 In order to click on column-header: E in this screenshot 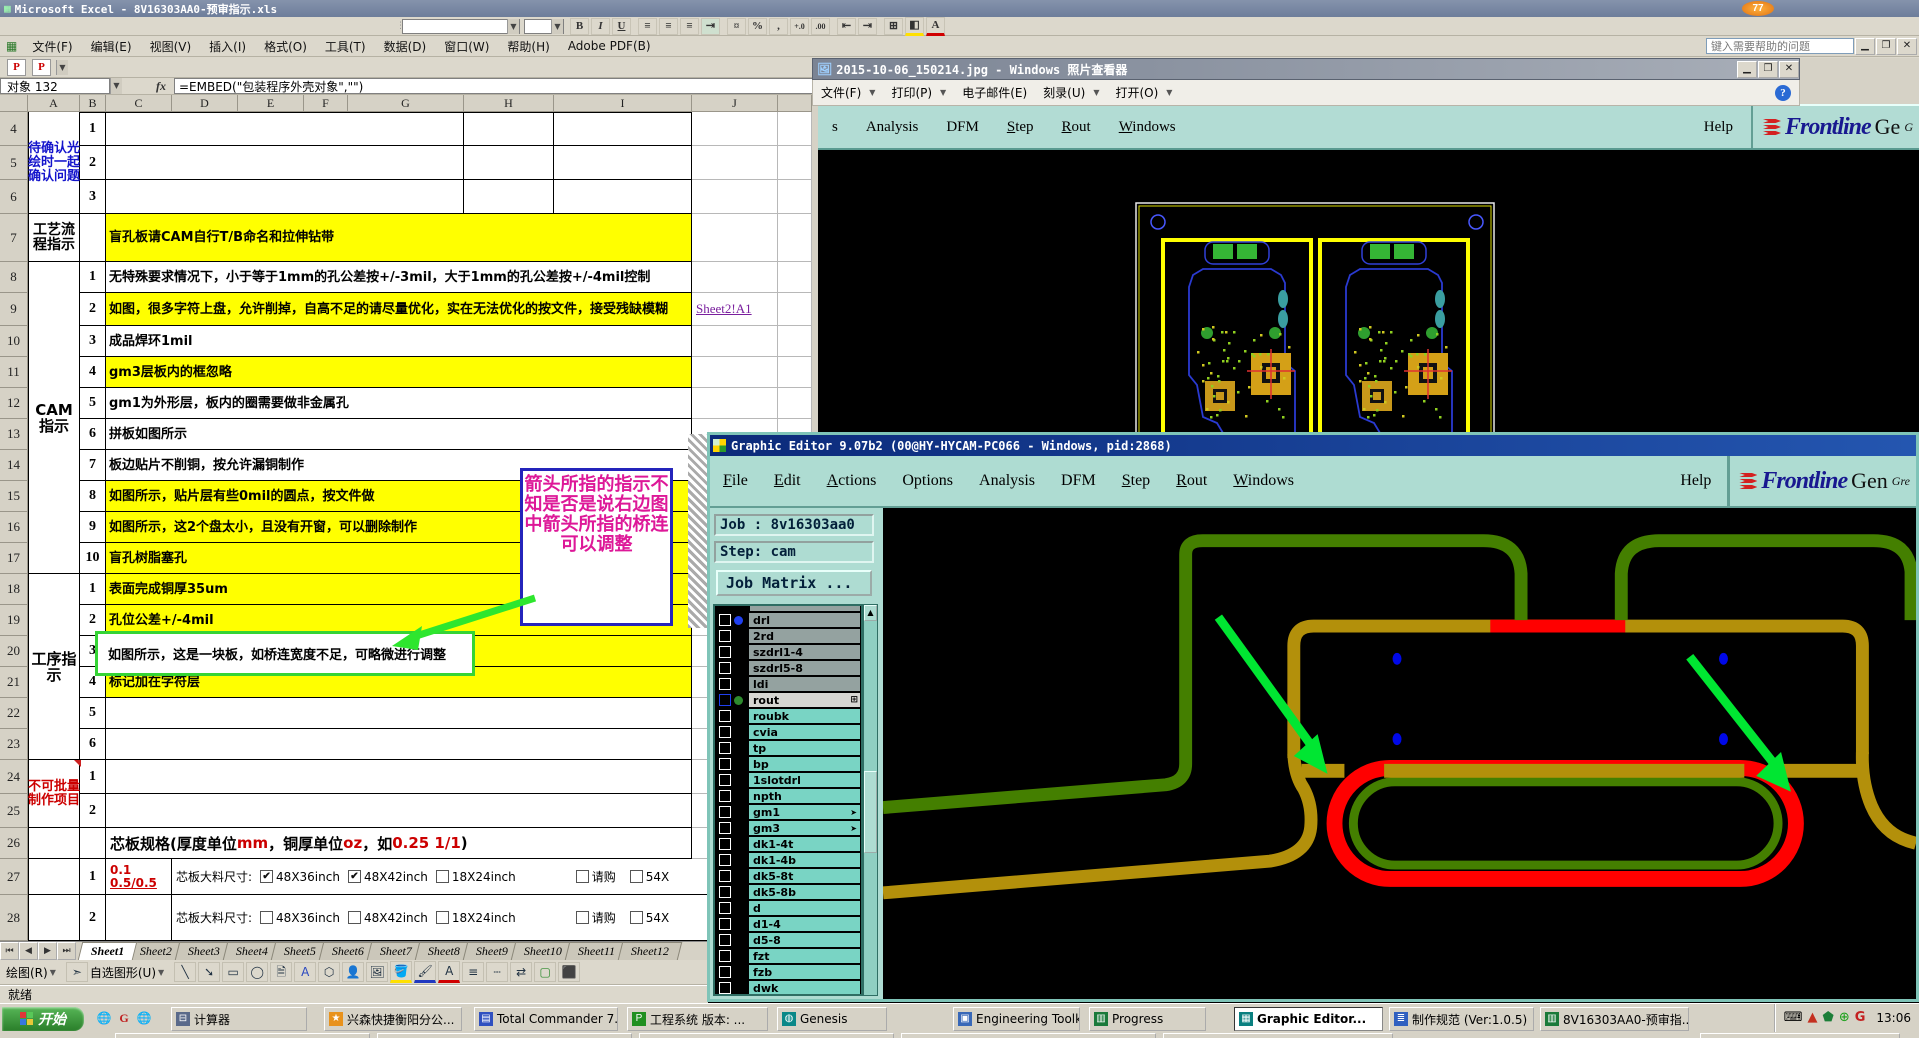, I will do `click(271, 103)`.